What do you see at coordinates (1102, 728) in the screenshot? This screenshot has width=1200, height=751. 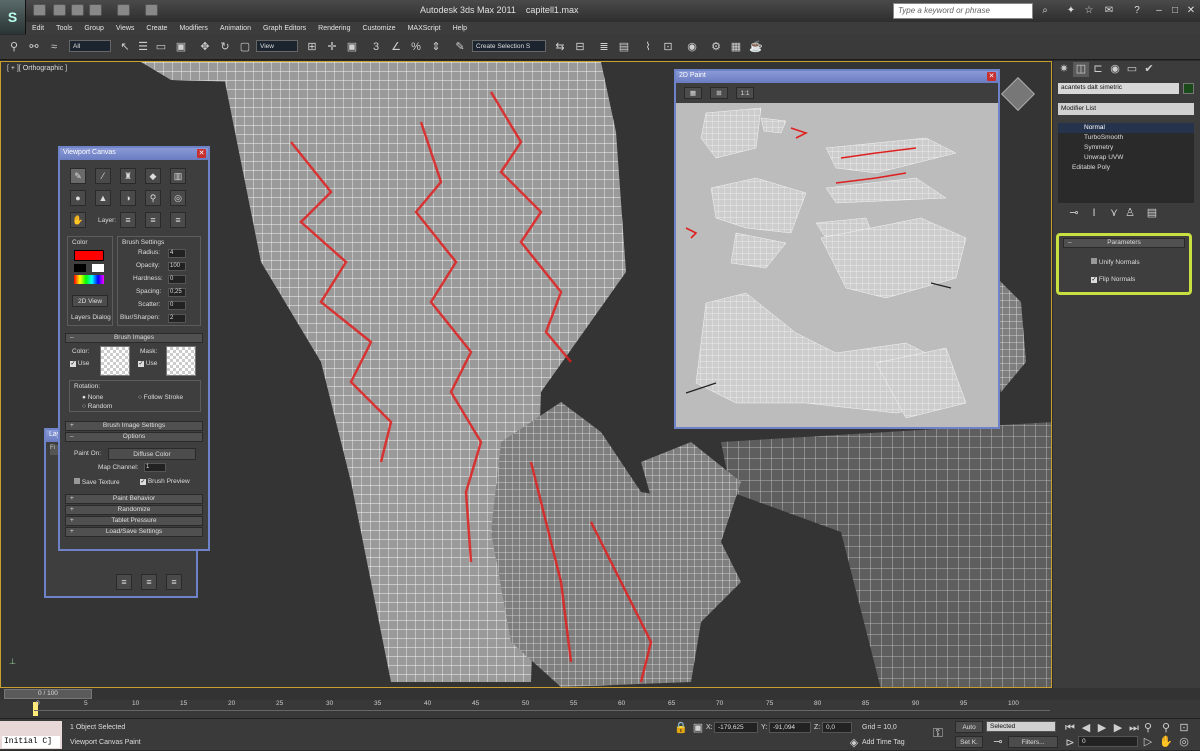 I see `play-icon: ▶` at bounding box center [1102, 728].